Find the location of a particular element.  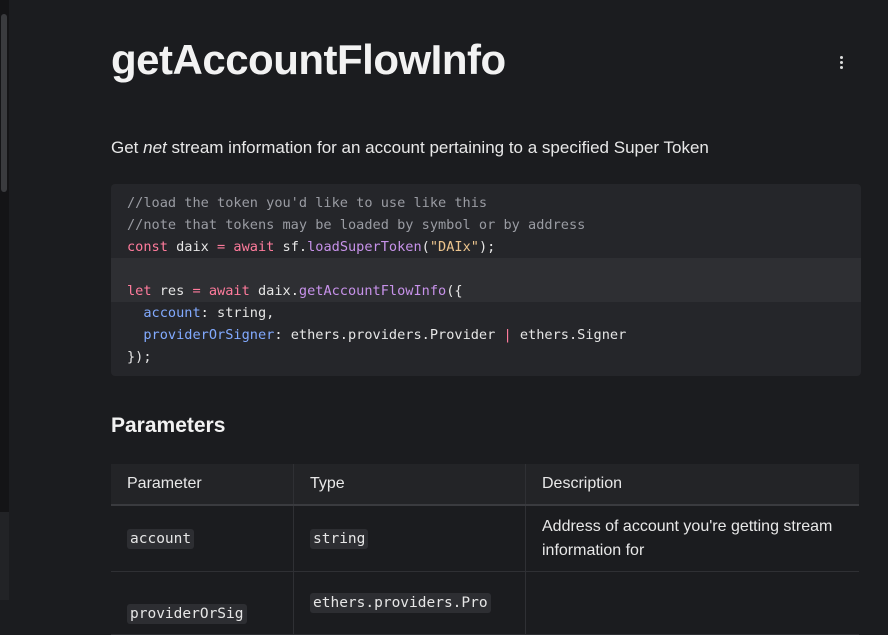

scrollbar is located at coordinates (4, 300).